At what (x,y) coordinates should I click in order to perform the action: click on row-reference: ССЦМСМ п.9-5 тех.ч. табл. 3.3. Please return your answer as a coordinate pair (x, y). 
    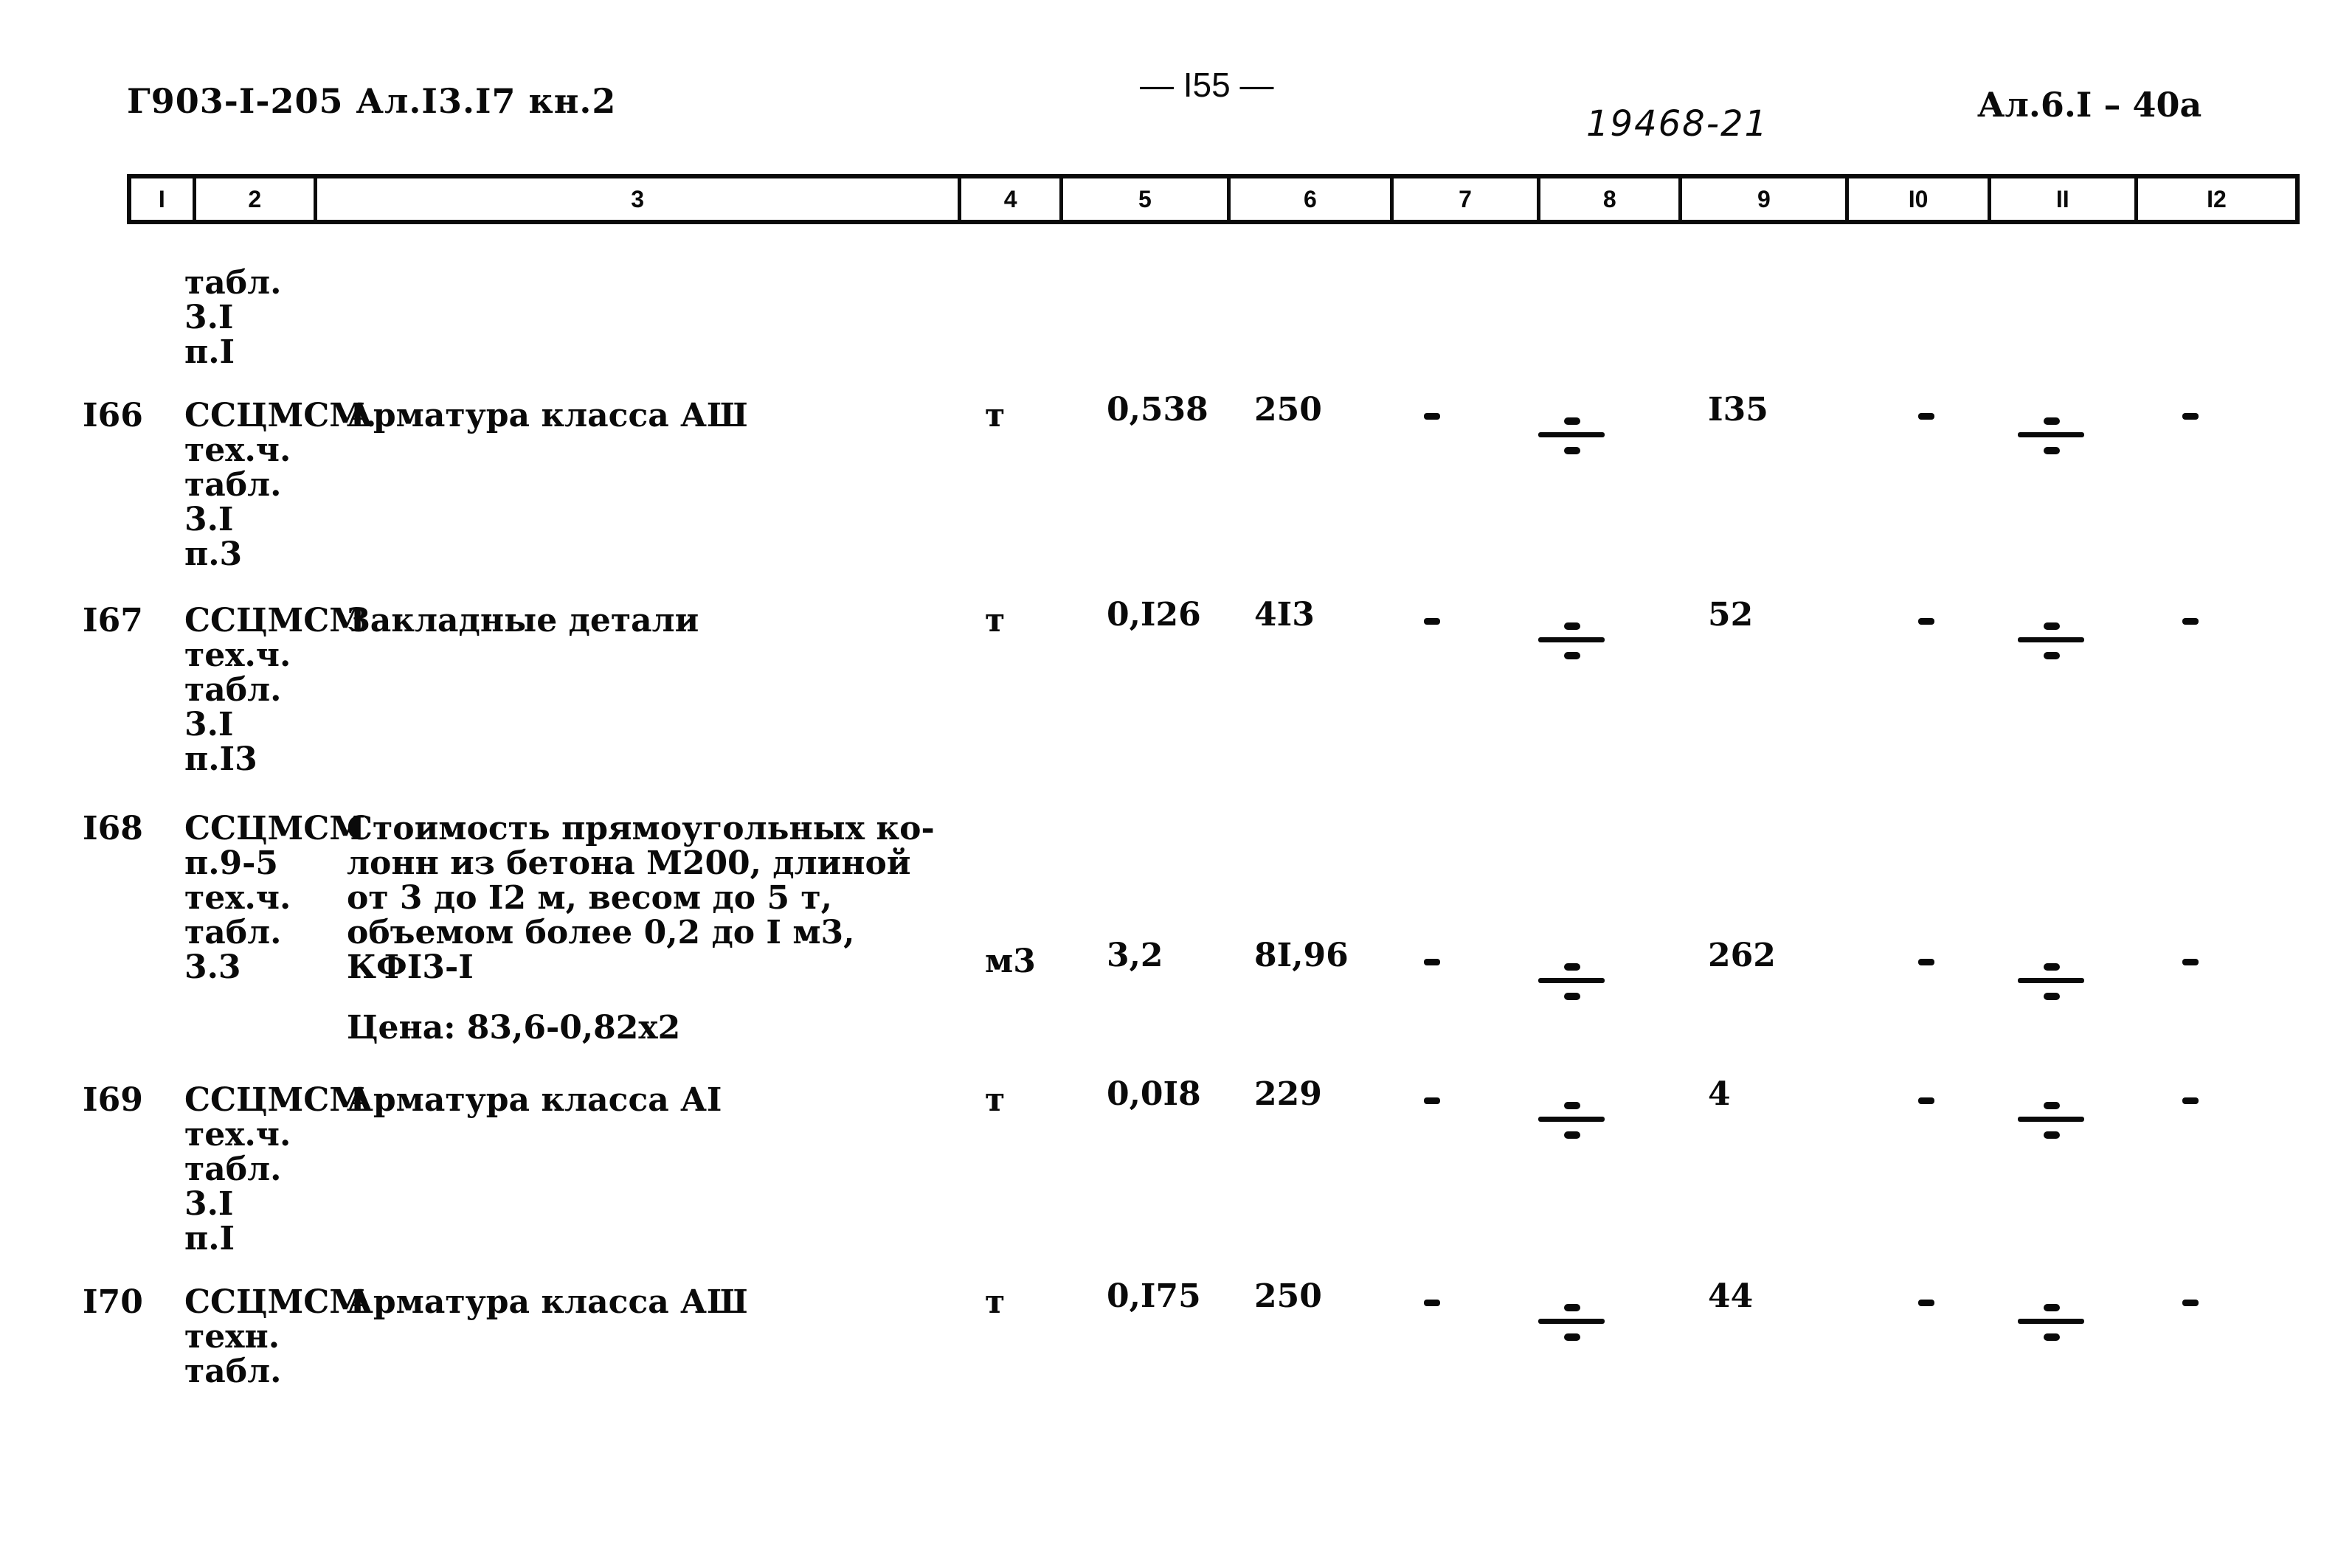
    Looking at the image, I should click on (275, 898).